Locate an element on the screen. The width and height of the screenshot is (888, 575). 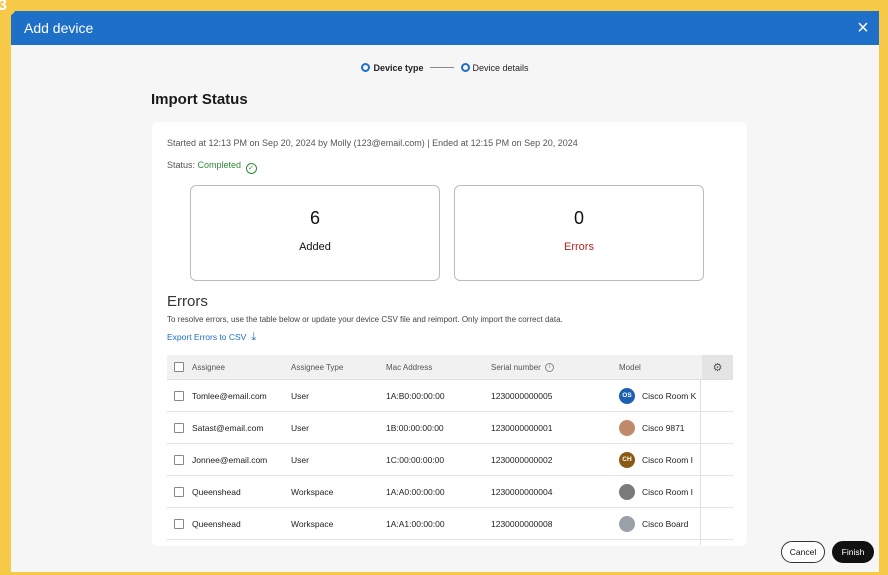
cell-model: OS Cisco Room K is located at coordinates (660, 395).